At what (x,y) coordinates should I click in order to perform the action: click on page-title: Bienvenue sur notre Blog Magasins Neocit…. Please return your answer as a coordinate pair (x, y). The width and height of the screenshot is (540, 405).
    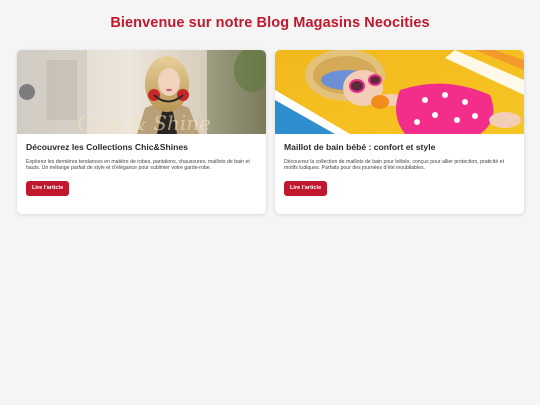
    Looking at the image, I should click on (270, 23).